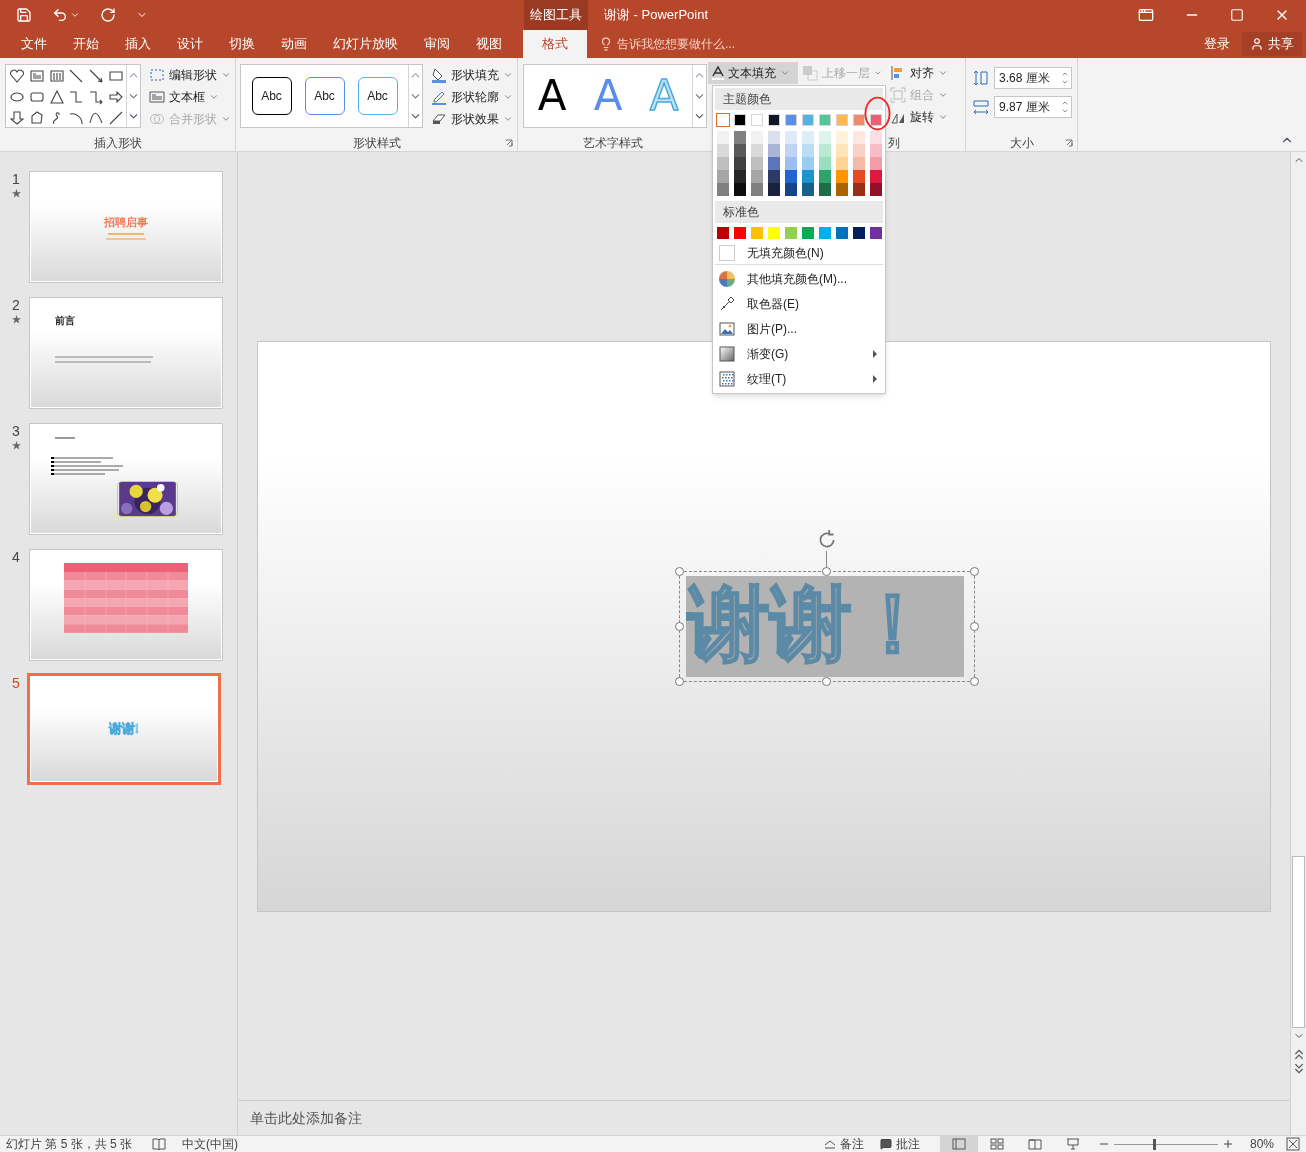  Describe the element at coordinates (753, 73) in the screenshot. I see `text-fill-button: 文本填充` at that location.